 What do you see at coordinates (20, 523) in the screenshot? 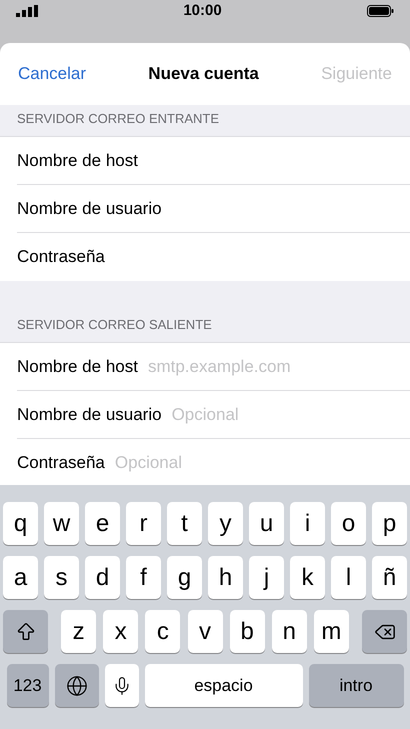
I see `letter-key: q` at bounding box center [20, 523].